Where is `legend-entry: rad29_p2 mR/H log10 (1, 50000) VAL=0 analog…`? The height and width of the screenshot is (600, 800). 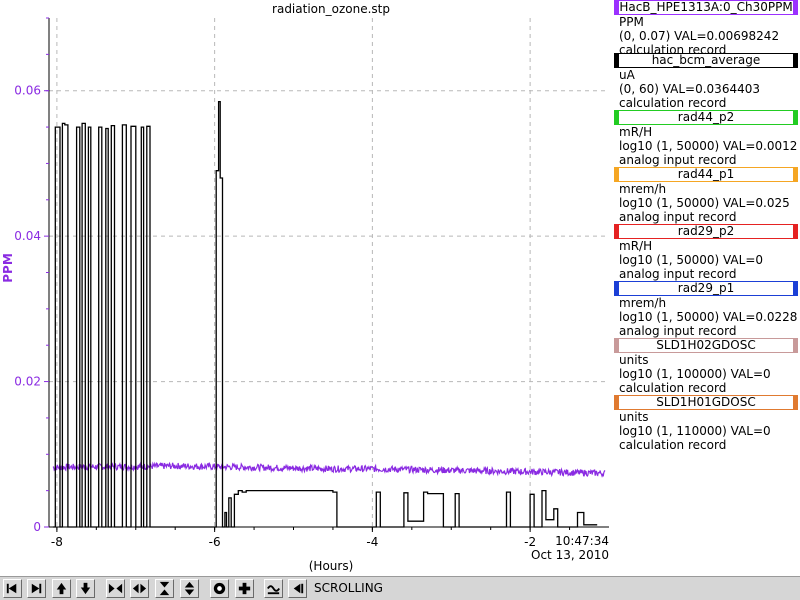
legend-entry: rad29_p2 mR/H log10 (1, 50000) VAL=0 analog… is located at coordinates (707, 252).